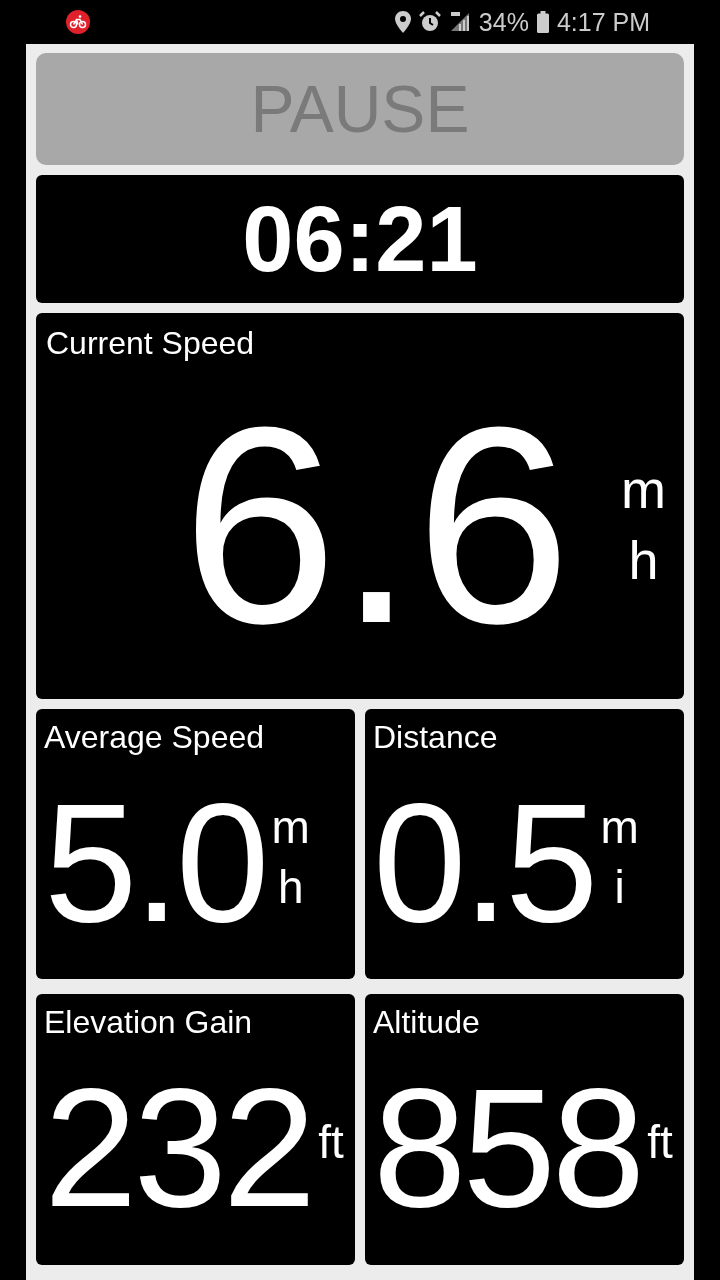 The width and height of the screenshot is (720, 1280). Describe the element at coordinates (429, 22) in the screenshot. I see `alarm-icon` at that location.